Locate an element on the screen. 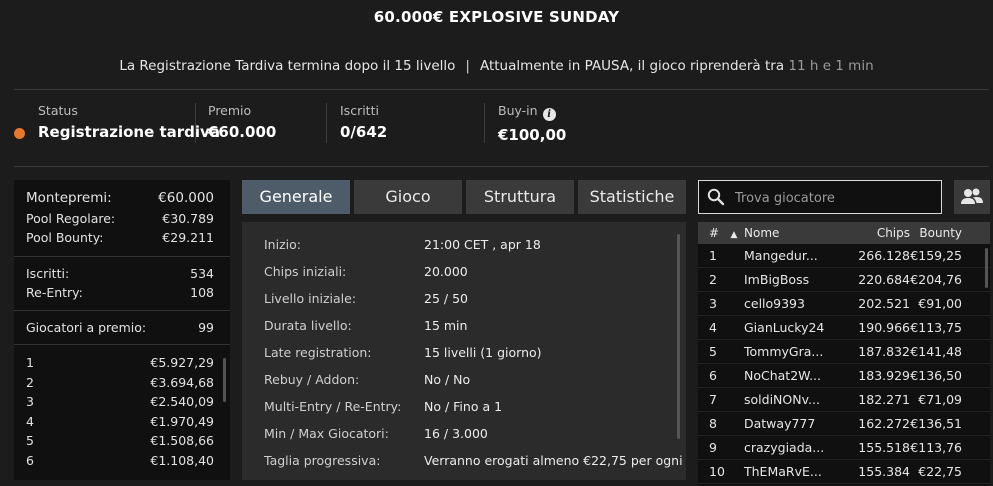 This screenshot has width=993, height=486. payout-position: 1 is located at coordinates (30, 362).